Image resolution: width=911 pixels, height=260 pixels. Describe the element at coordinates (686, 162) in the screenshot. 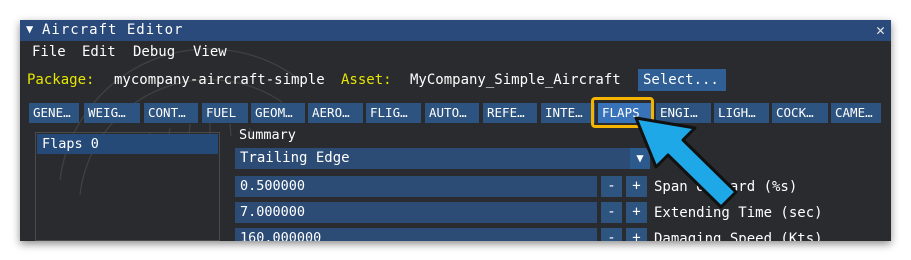

I see `pointer-arrow-icon` at that location.